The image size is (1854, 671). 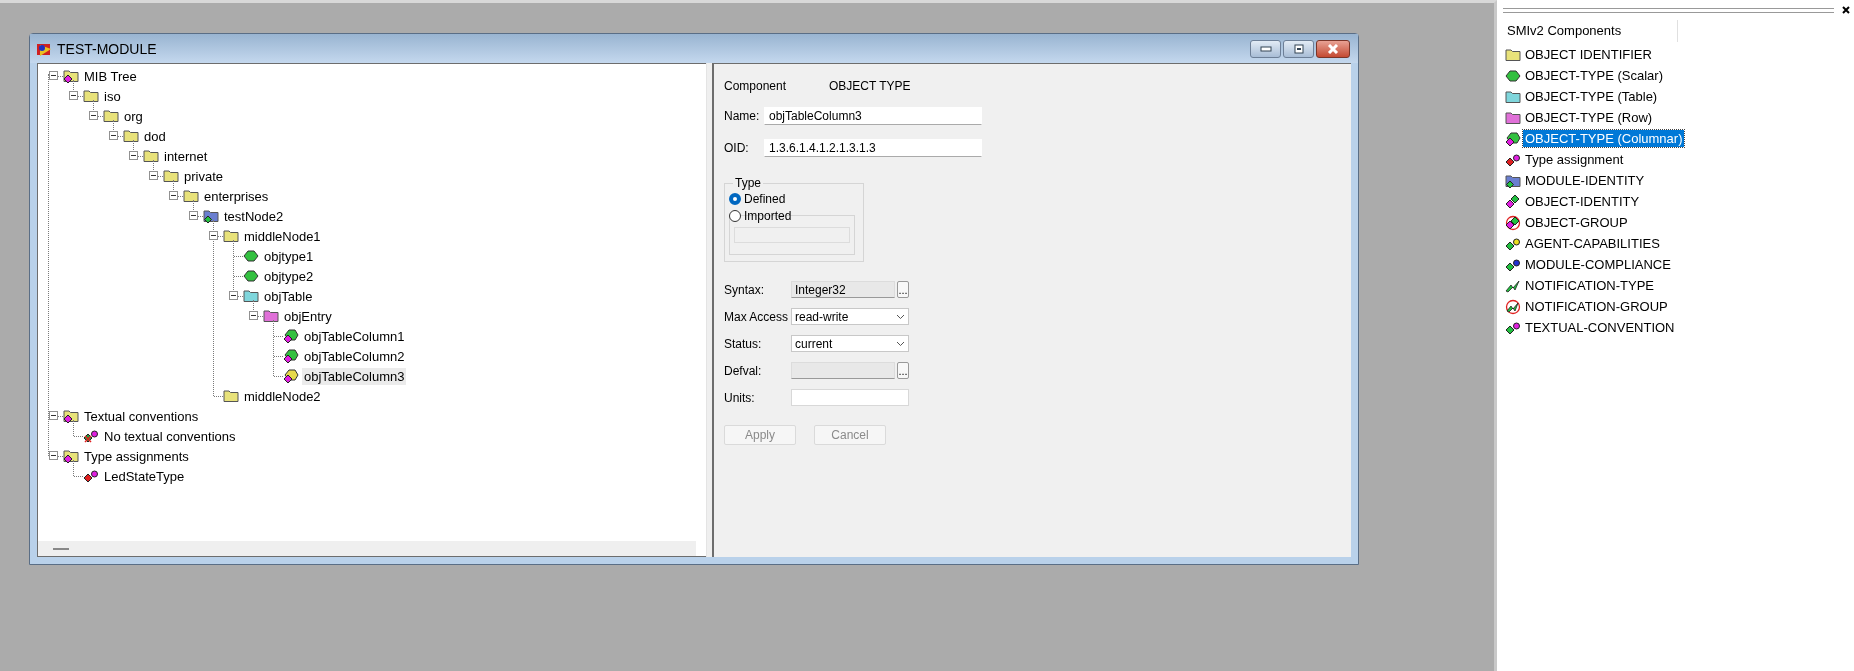 What do you see at coordinates (1582, 201) in the screenshot?
I see `component-item: OBJECT-IDENTITY` at bounding box center [1582, 201].